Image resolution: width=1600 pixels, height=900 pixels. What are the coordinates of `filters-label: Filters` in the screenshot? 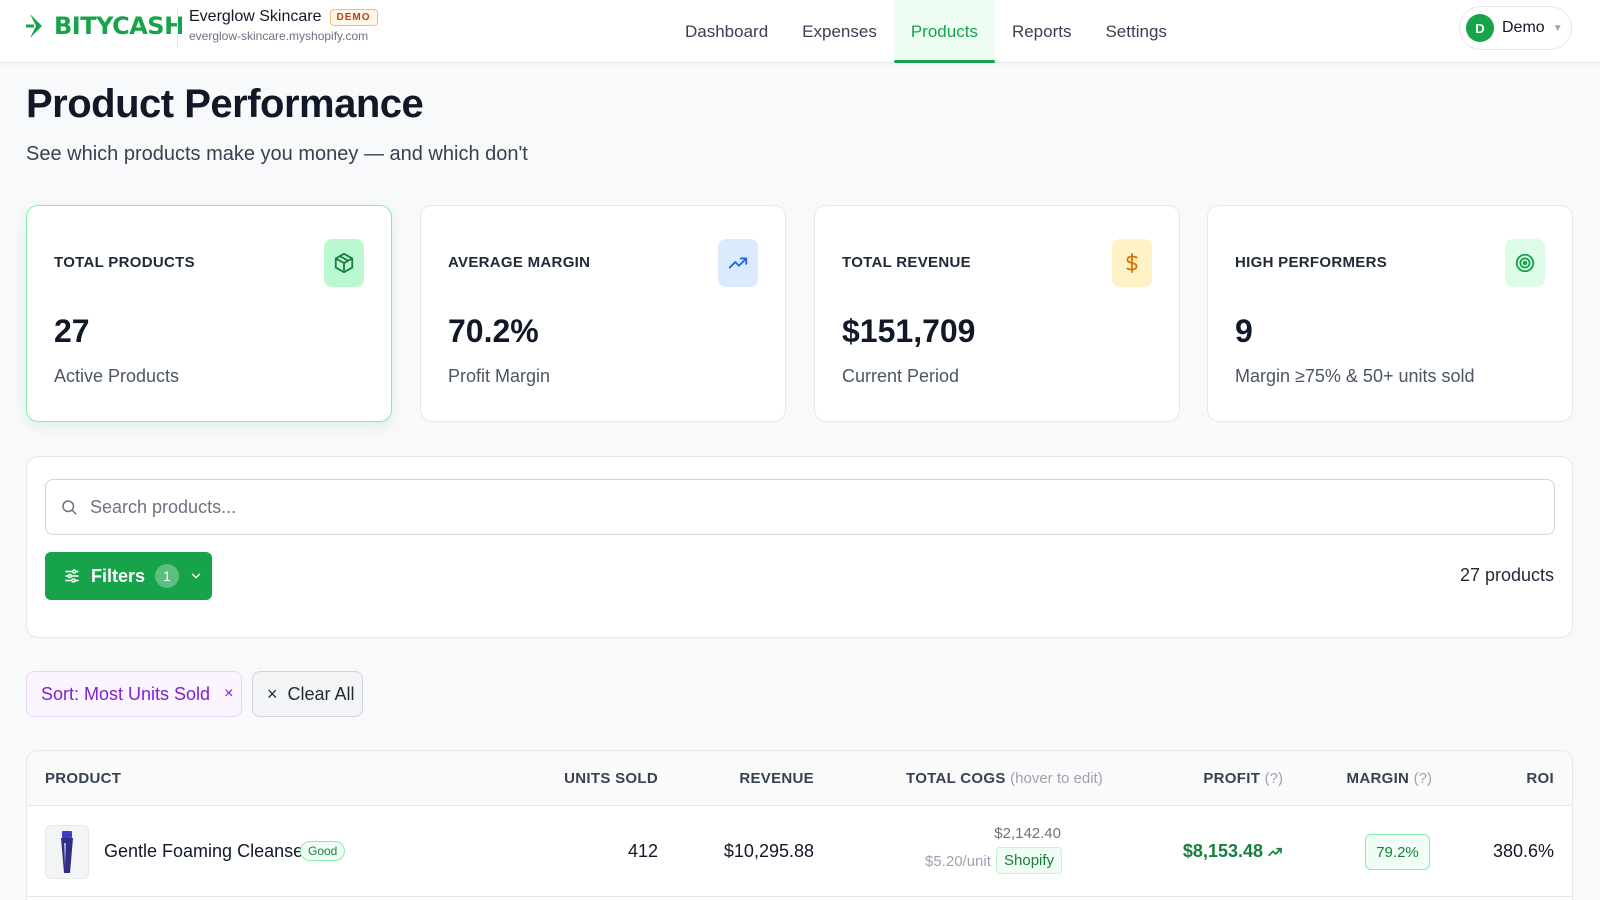 It's located at (118, 575).